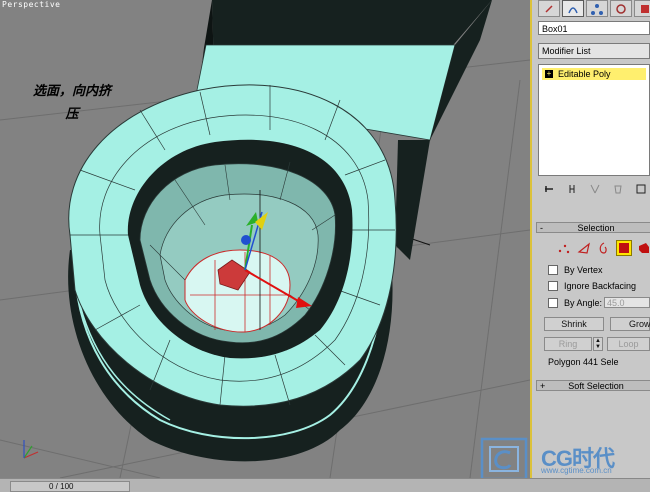 The height and width of the screenshot is (492, 650). I want to click on ignore-backfacing-checkbox: Ignore Backfacing, so click(592, 286).